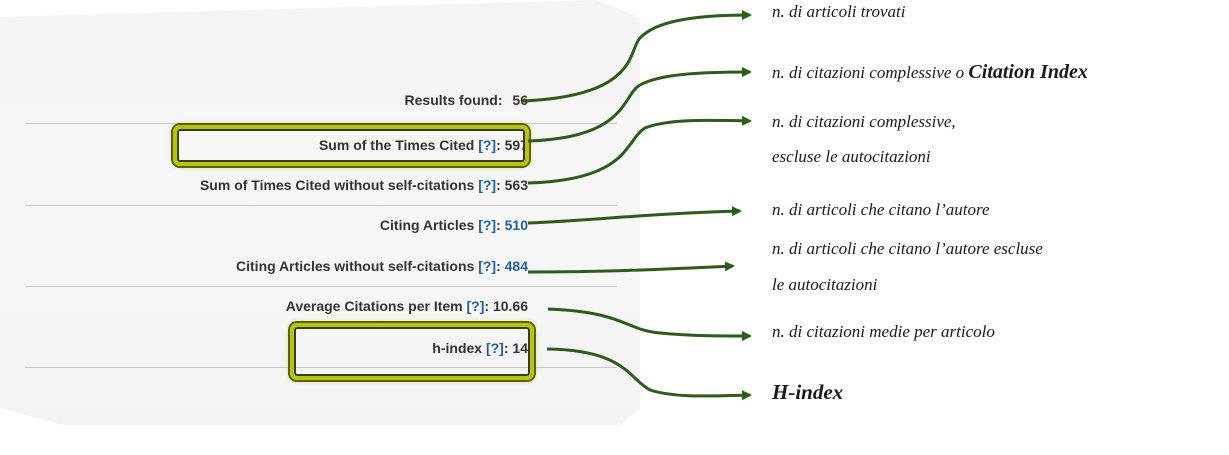 The width and height of the screenshot is (1229, 455). What do you see at coordinates (864, 121) in the screenshot?
I see `annotation-times-cited-no-self-line1: n. di citazioni complessive,` at bounding box center [864, 121].